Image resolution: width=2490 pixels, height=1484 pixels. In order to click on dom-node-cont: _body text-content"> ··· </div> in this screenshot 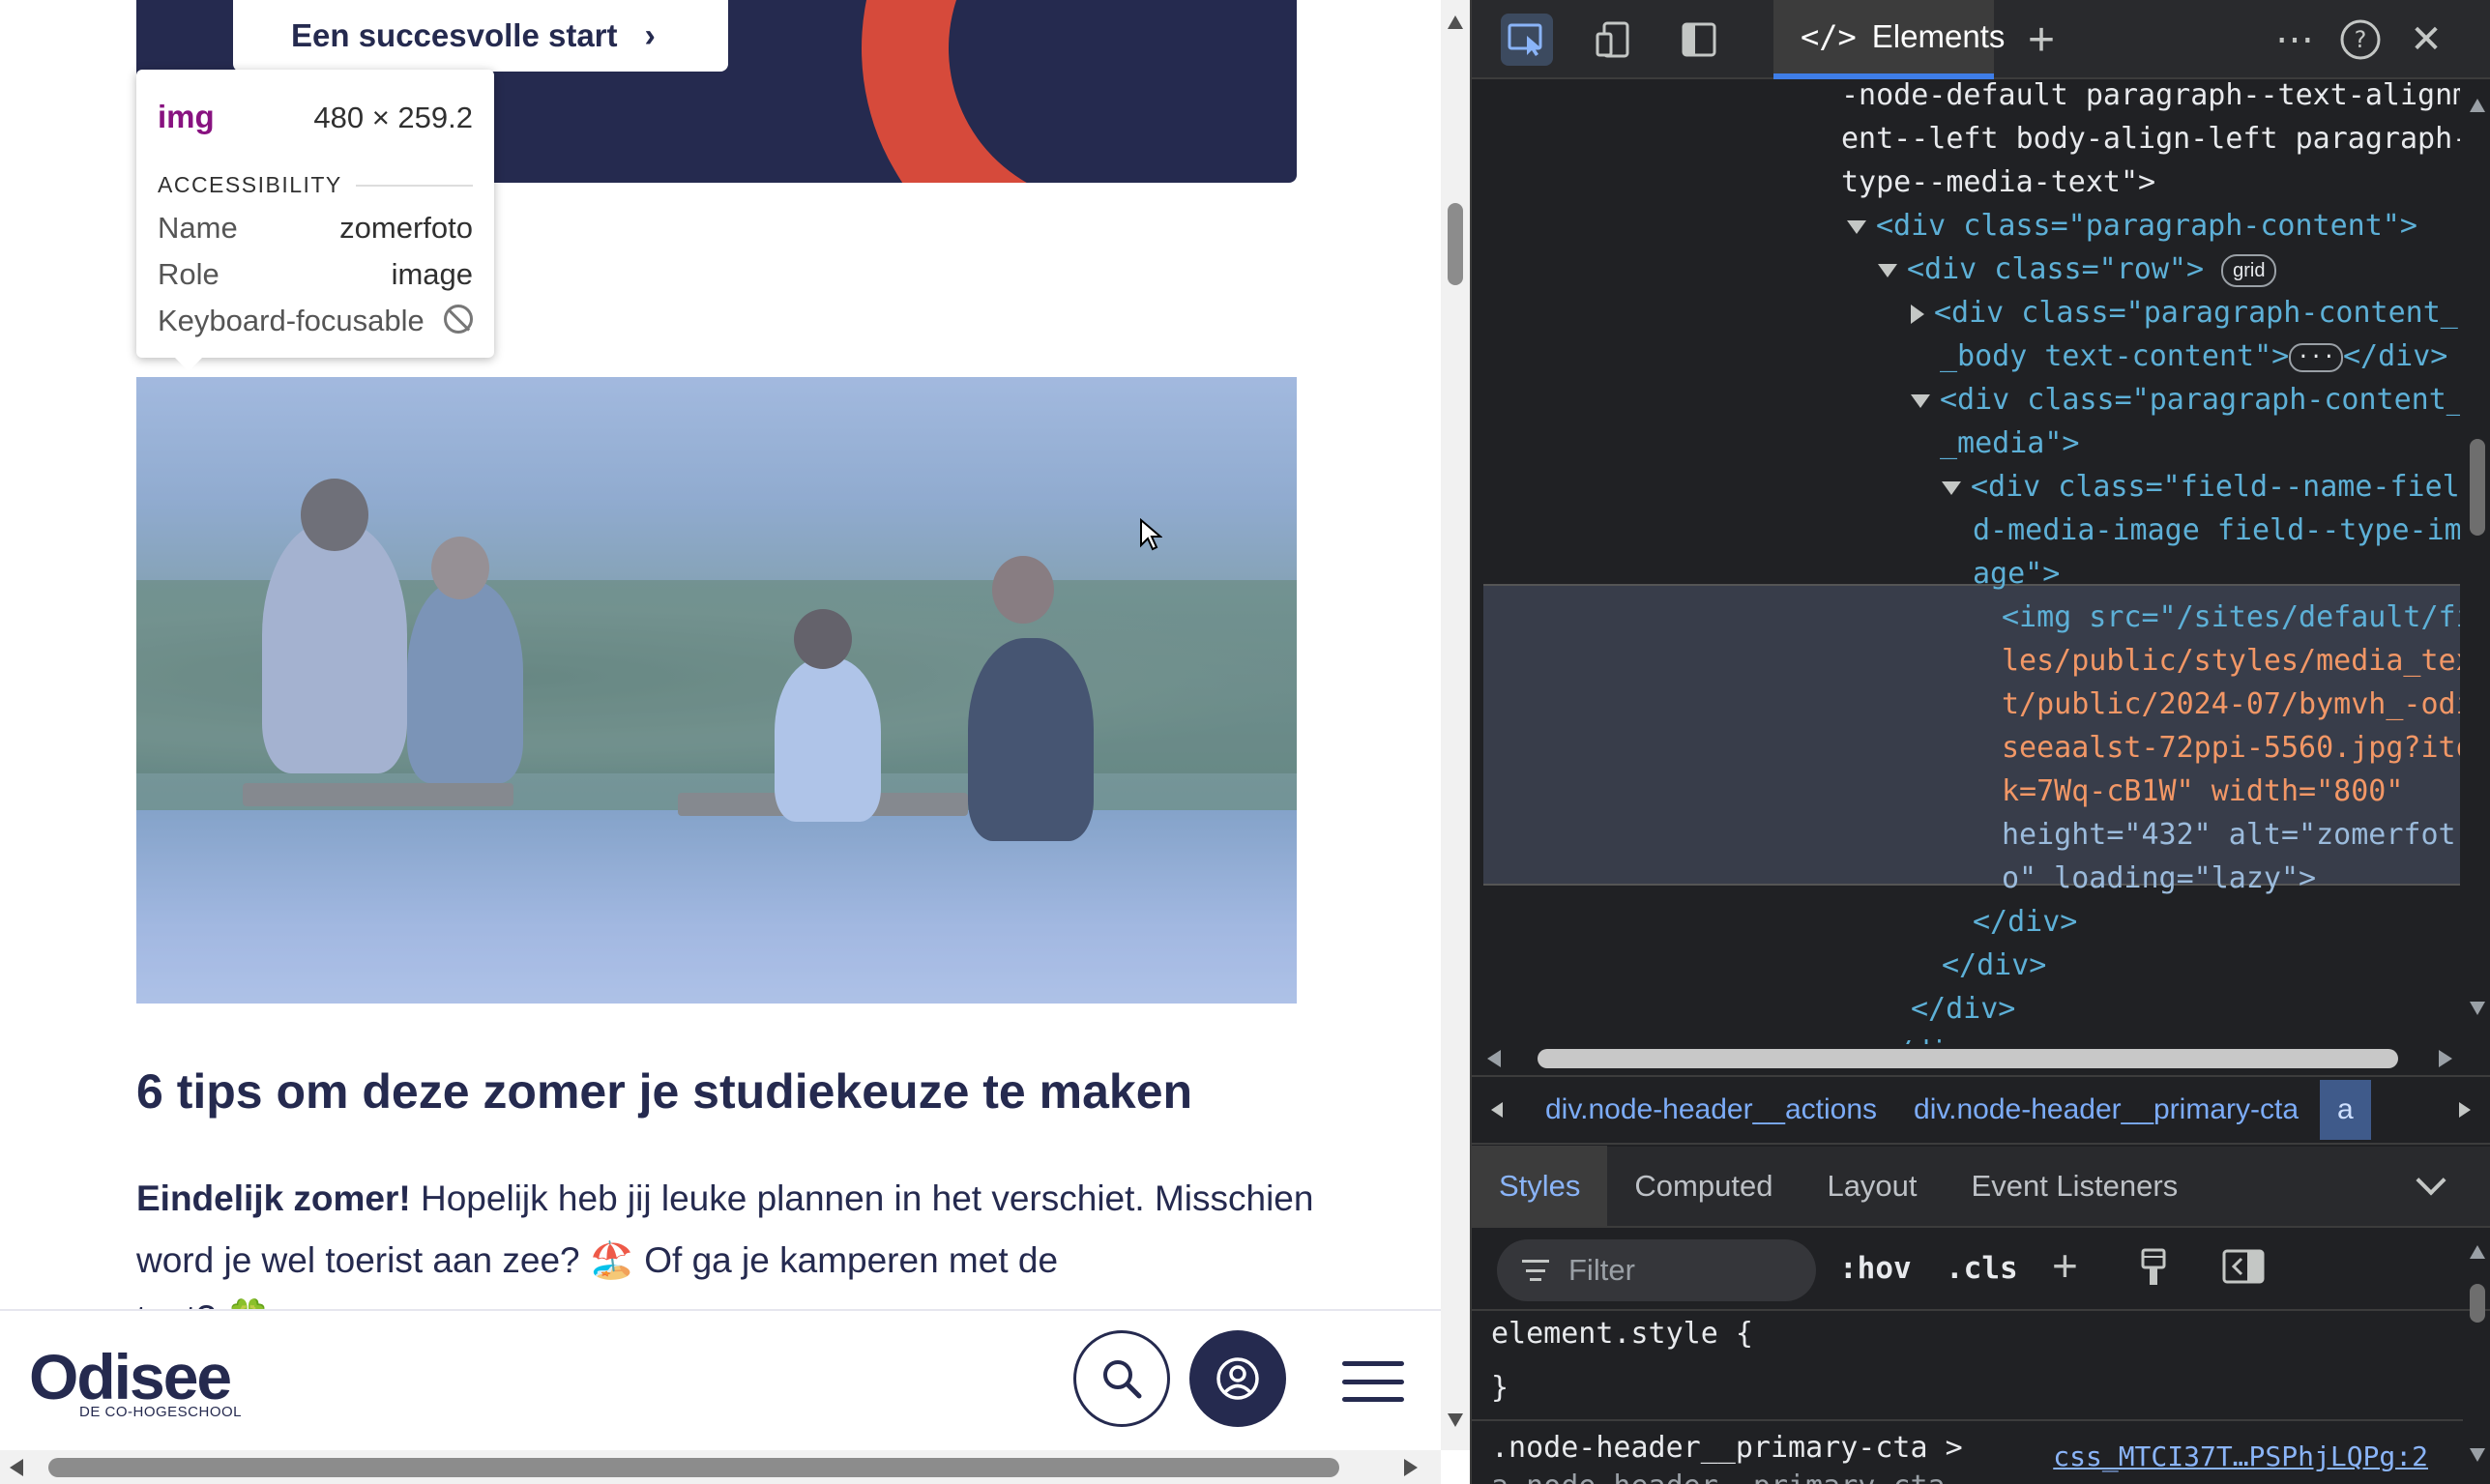, I will do `click(2193, 357)`.